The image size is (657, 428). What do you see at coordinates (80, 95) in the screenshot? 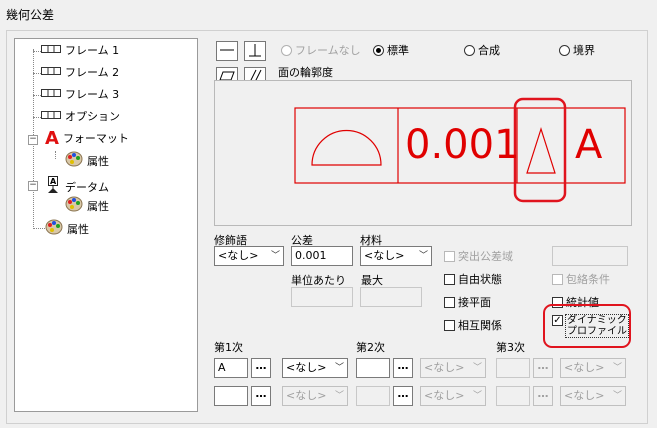
I see `tree-item-frame-3: フレーム 3` at bounding box center [80, 95].